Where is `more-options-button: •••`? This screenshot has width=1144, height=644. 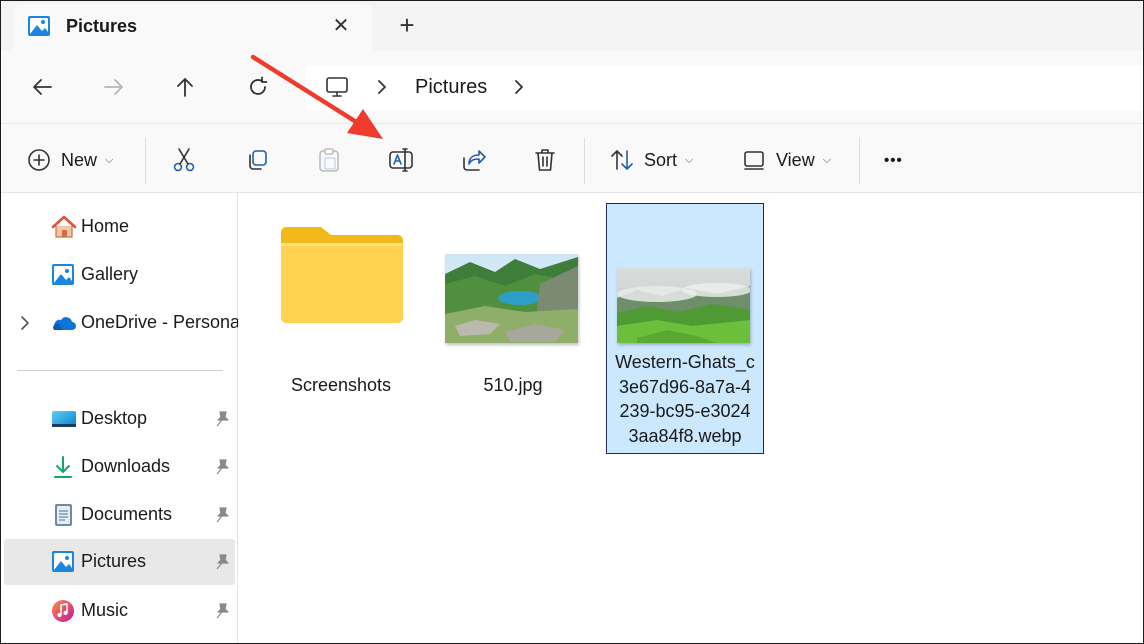 more-options-button: ••• is located at coordinates (893, 160).